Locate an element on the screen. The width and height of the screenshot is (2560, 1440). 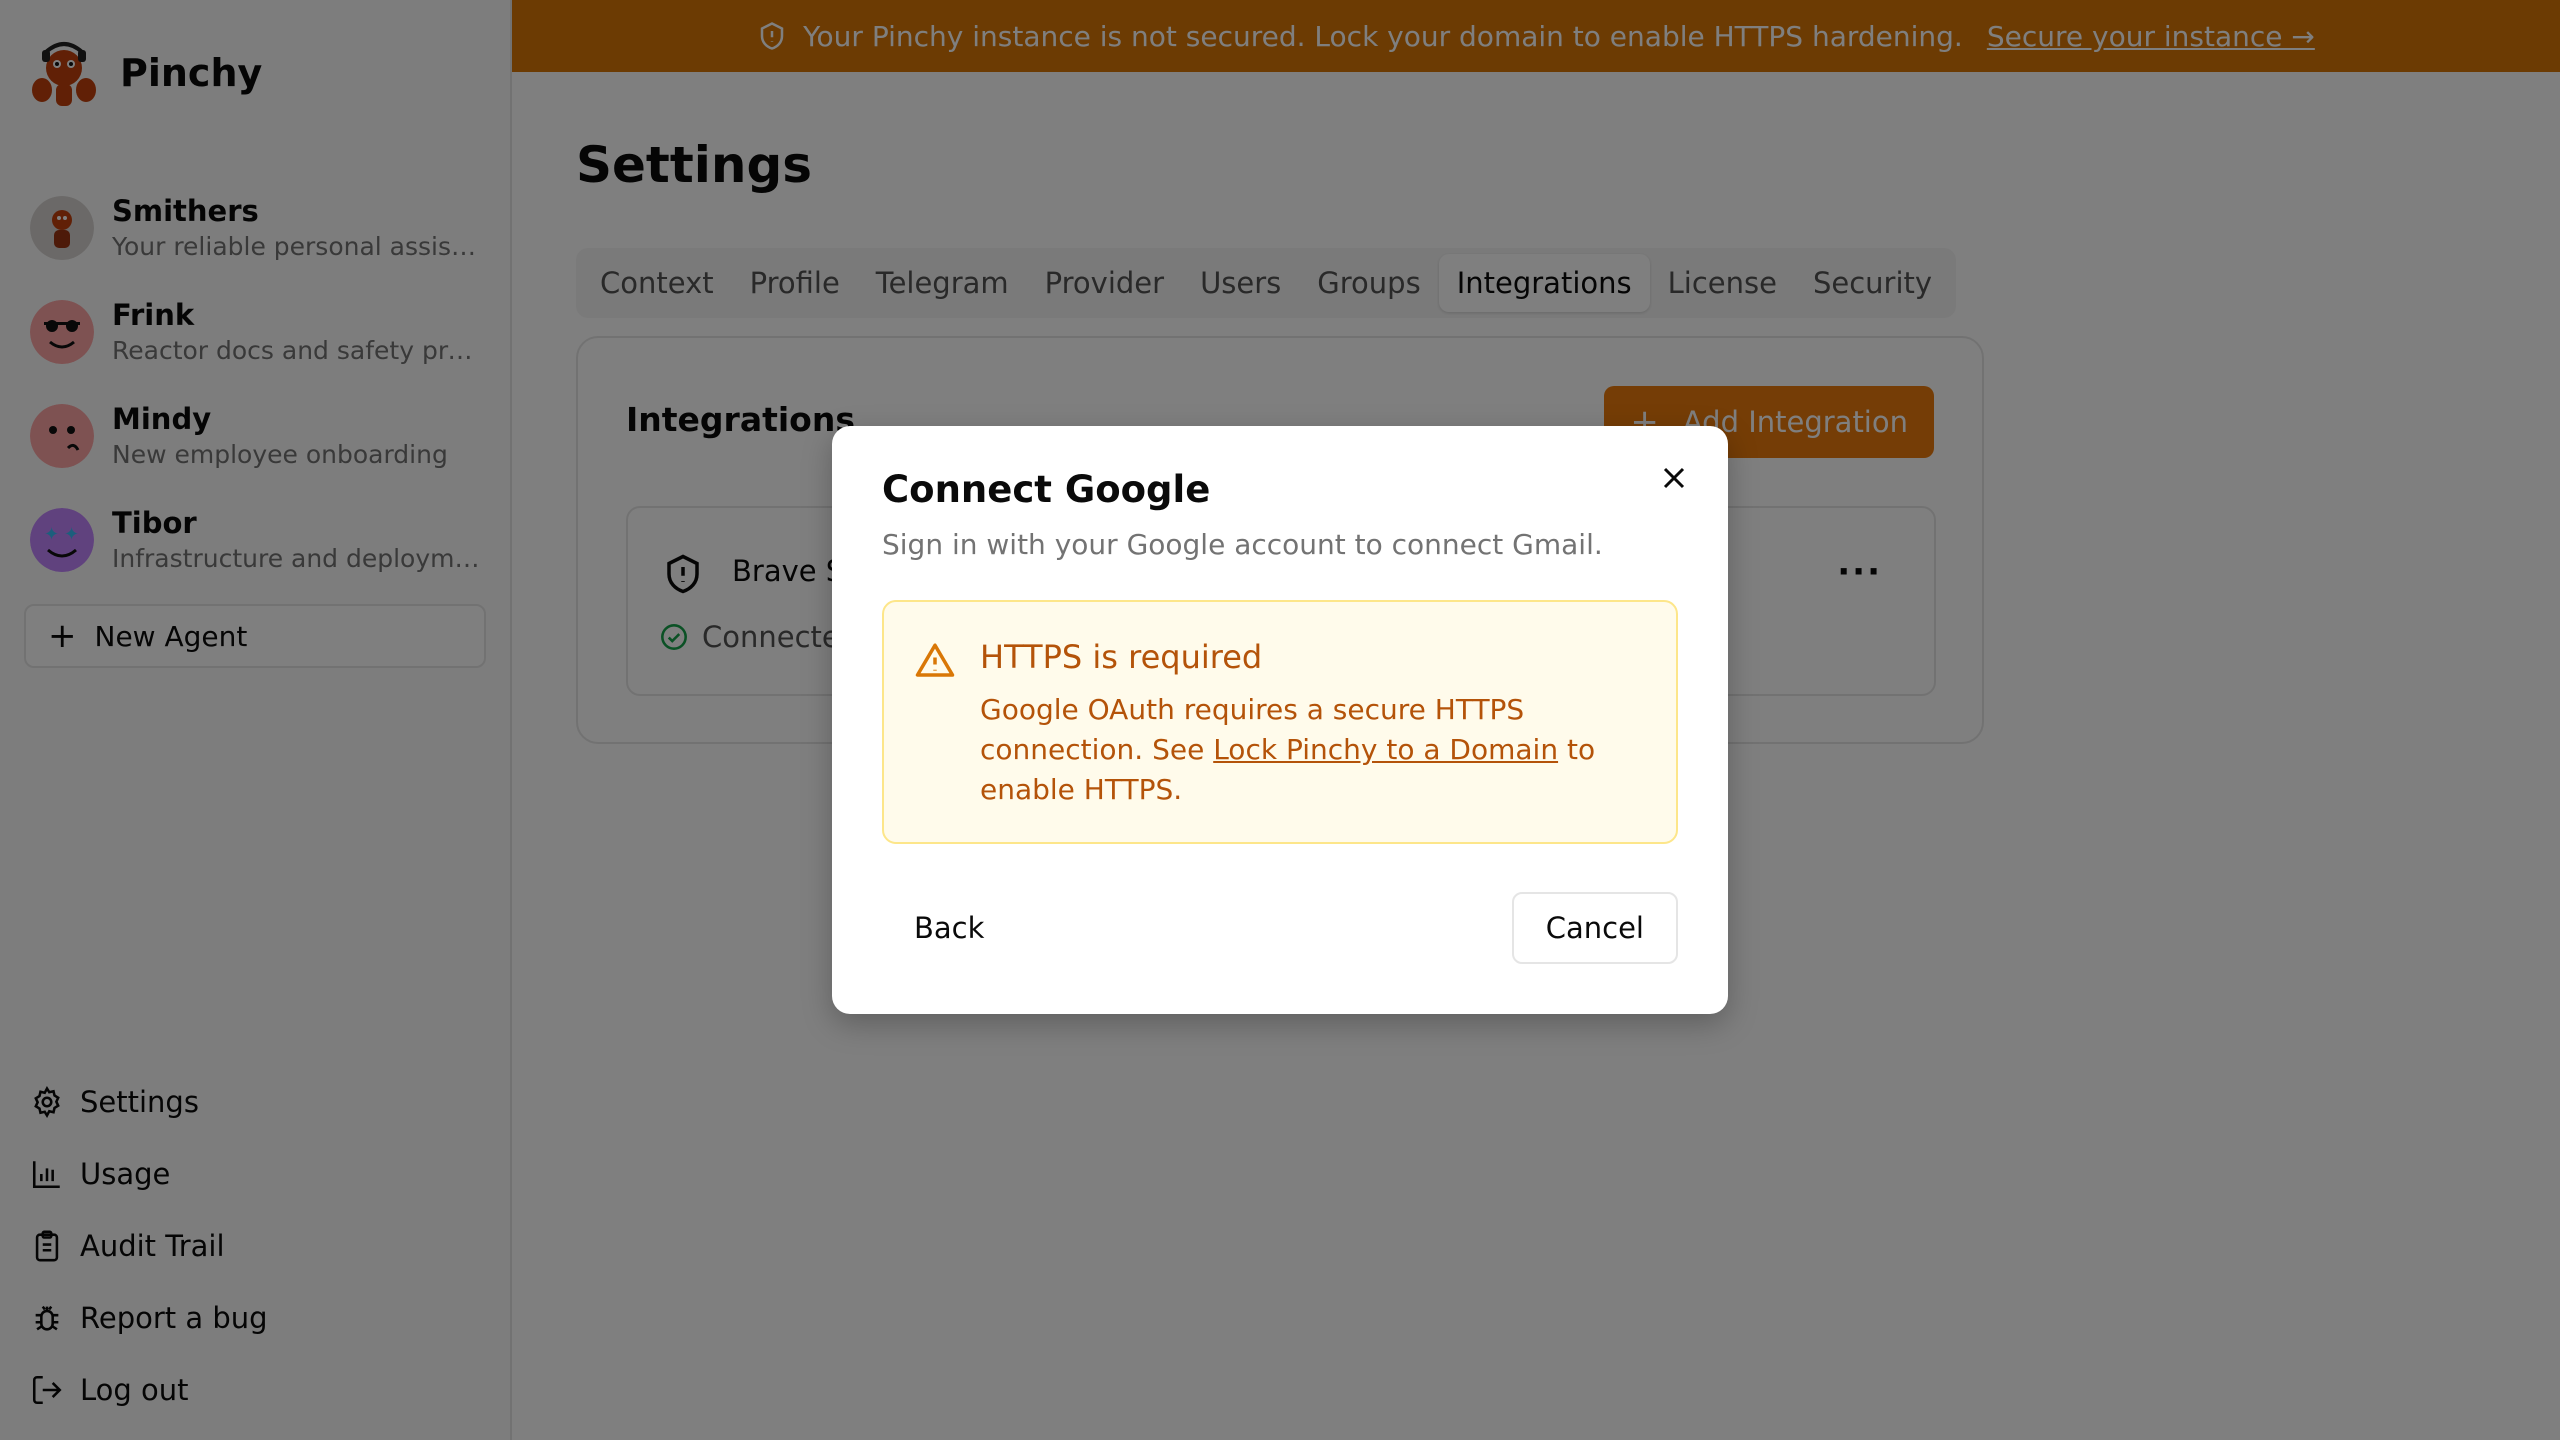
back-button: Back is located at coordinates (949, 928).